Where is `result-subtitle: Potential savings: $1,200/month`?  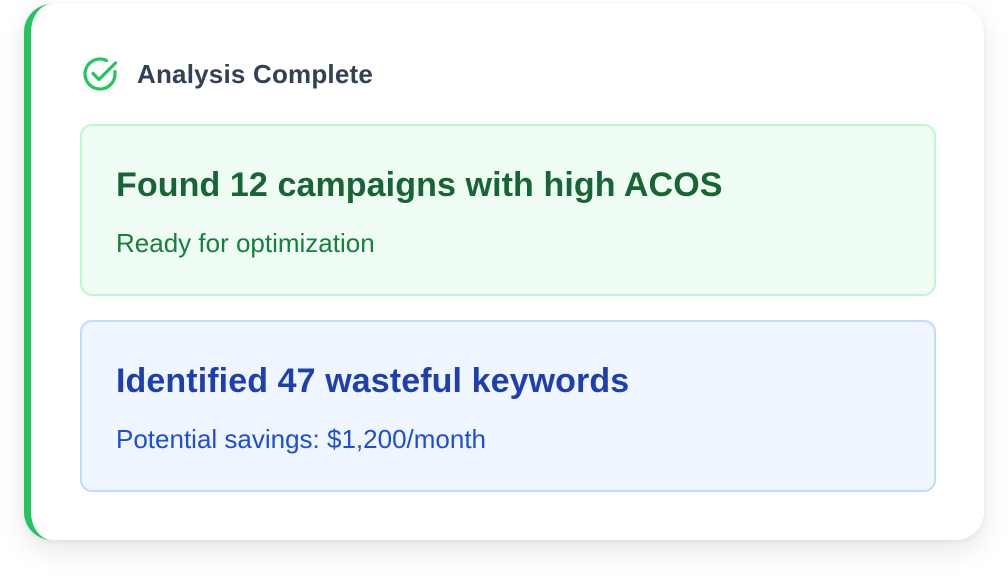
result-subtitle: Potential savings: $1,200/month is located at coordinates (301, 439).